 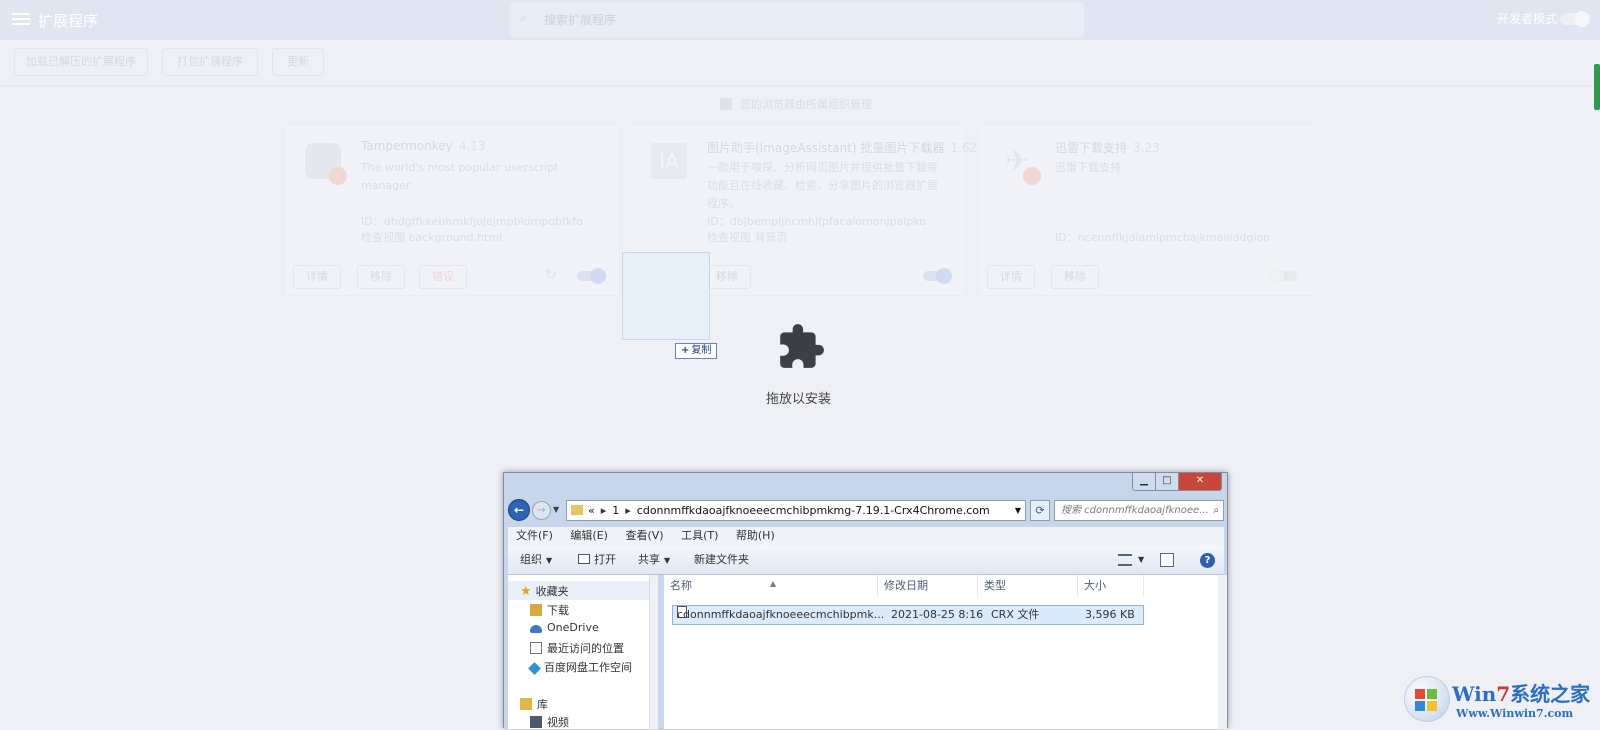 I want to click on plus-icon: +, so click(x=685, y=350).